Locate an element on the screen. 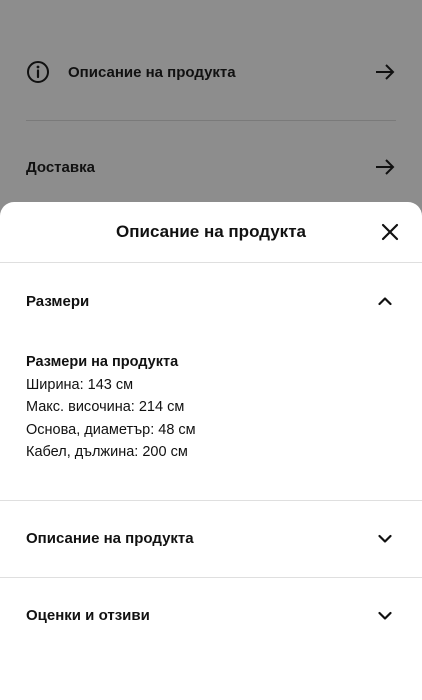 The image size is (422, 700). reviews-section-header: Оценки и отзиви is located at coordinates (211, 616).